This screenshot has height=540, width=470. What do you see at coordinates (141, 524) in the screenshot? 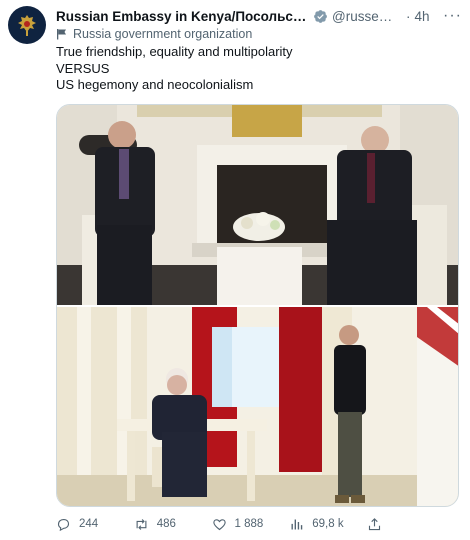
I see `repost-icon` at bounding box center [141, 524].